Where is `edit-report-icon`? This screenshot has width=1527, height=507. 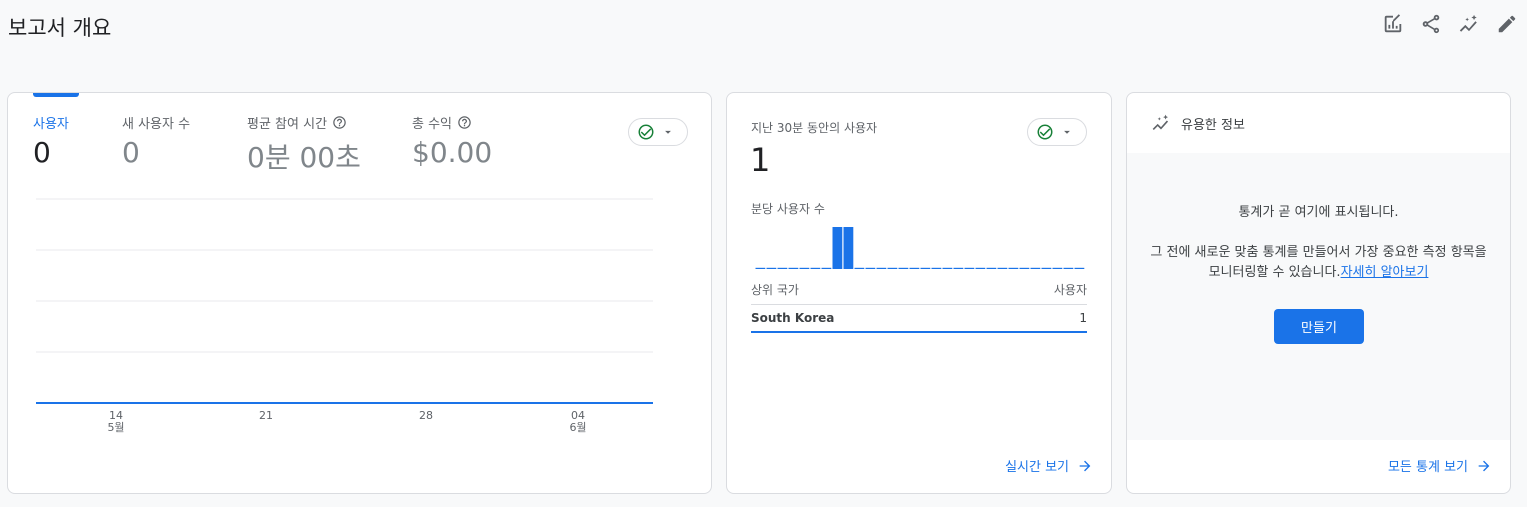 edit-report-icon is located at coordinates (1393, 24).